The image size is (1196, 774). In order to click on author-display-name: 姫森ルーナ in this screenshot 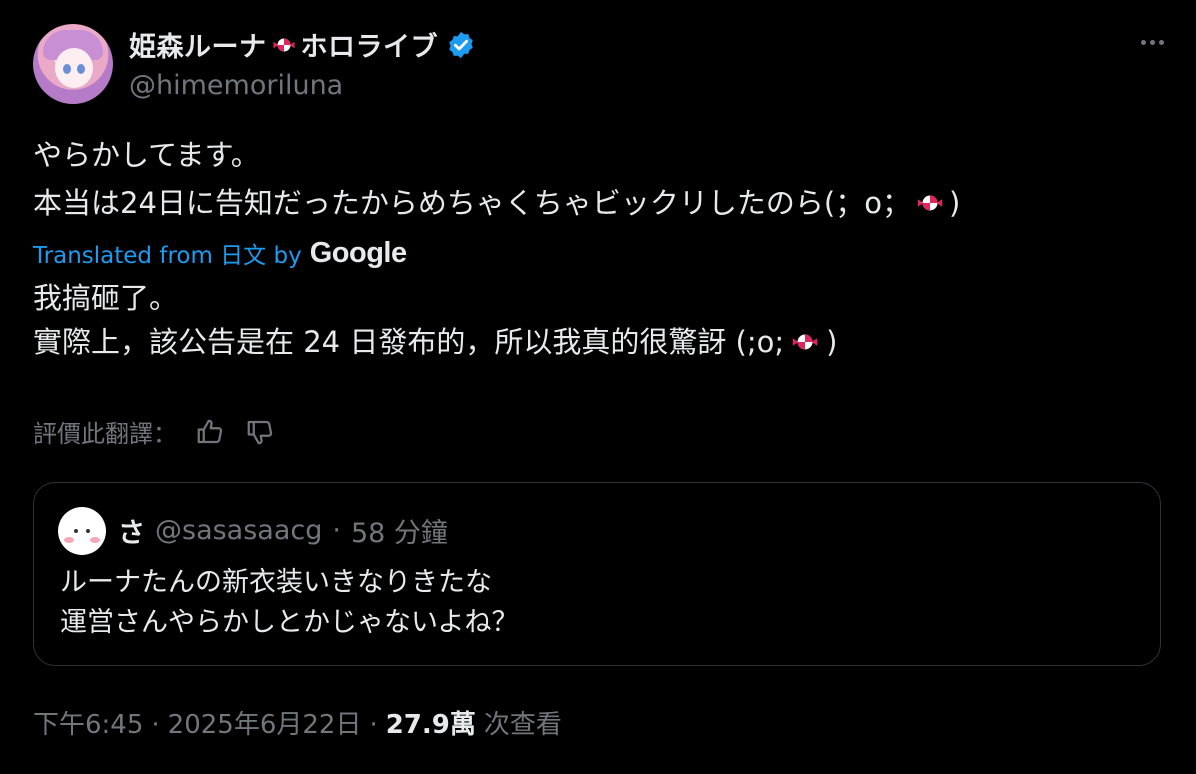, I will do `click(198, 44)`.